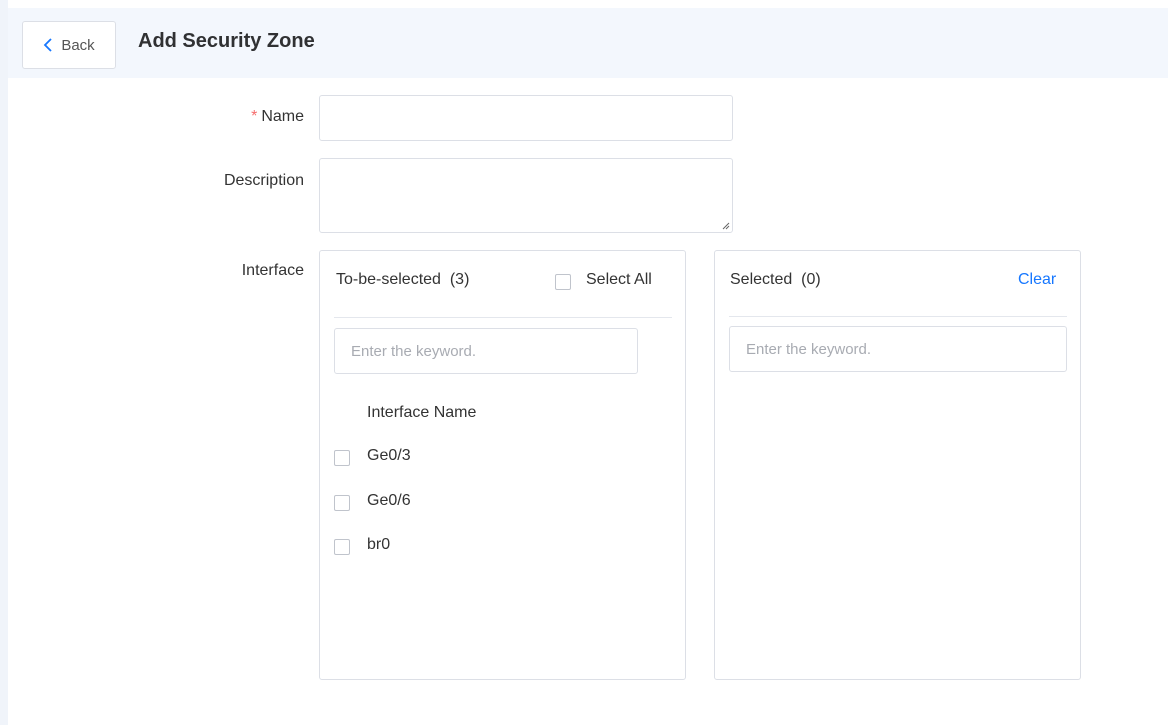 This screenshot has height=725, width=1168. I want to click on to-be-selected-count: (3), so click(459, 279).